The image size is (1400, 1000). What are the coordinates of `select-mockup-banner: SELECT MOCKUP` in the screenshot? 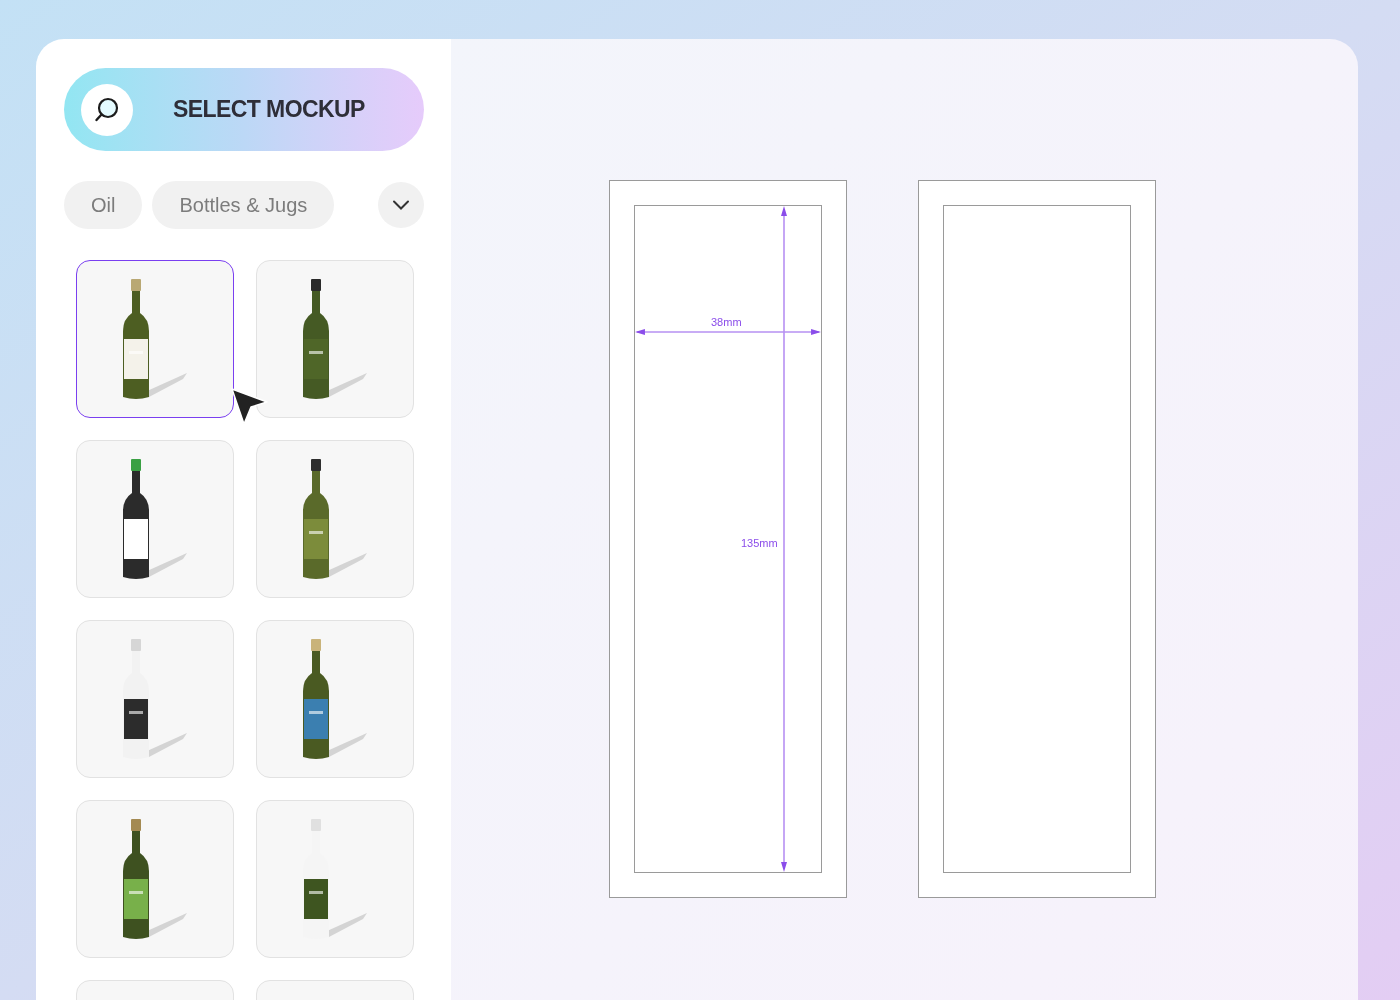 It's located at (244, 109).